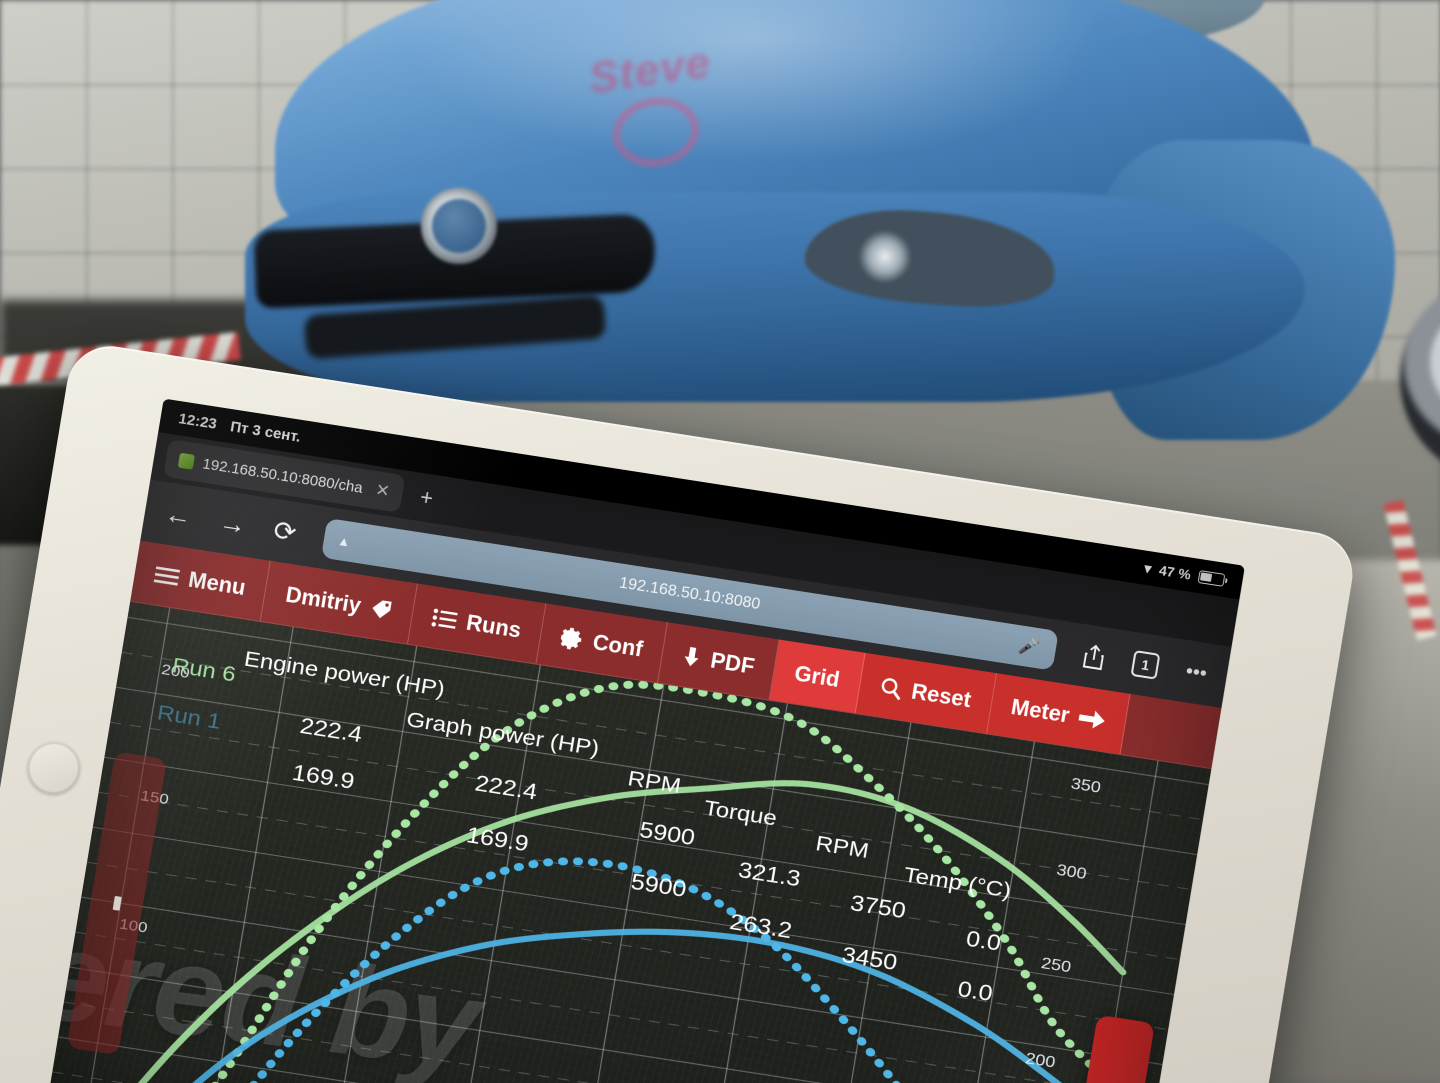 The width and height of the screenshot is (1440, 1083). I want to click on new-tab-button: +, so click(426, 498).